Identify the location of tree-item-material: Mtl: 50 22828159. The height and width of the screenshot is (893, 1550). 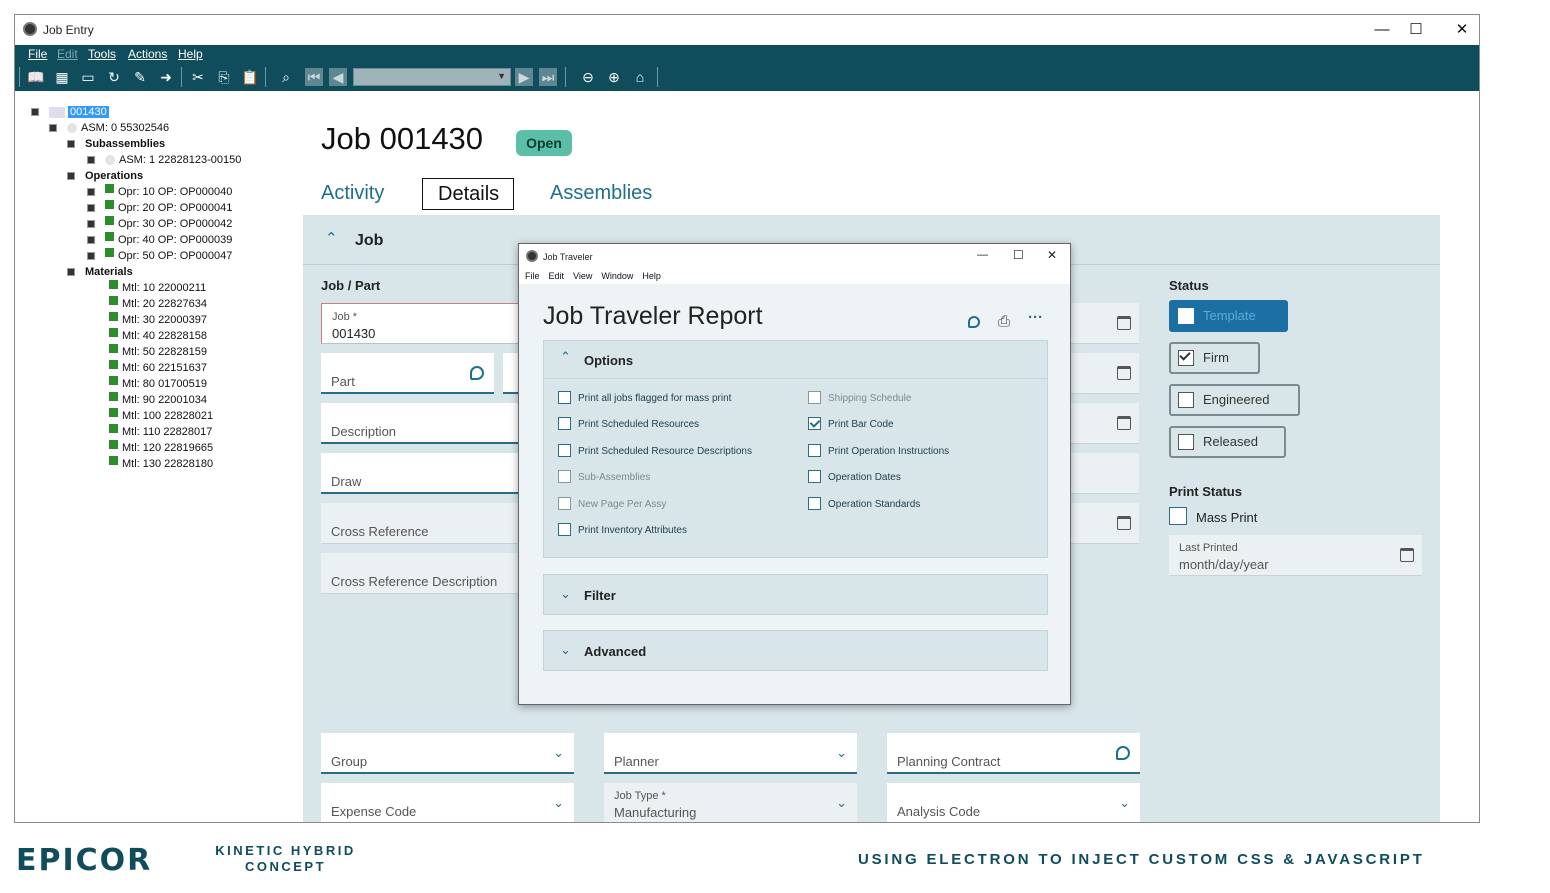
(158, 351).